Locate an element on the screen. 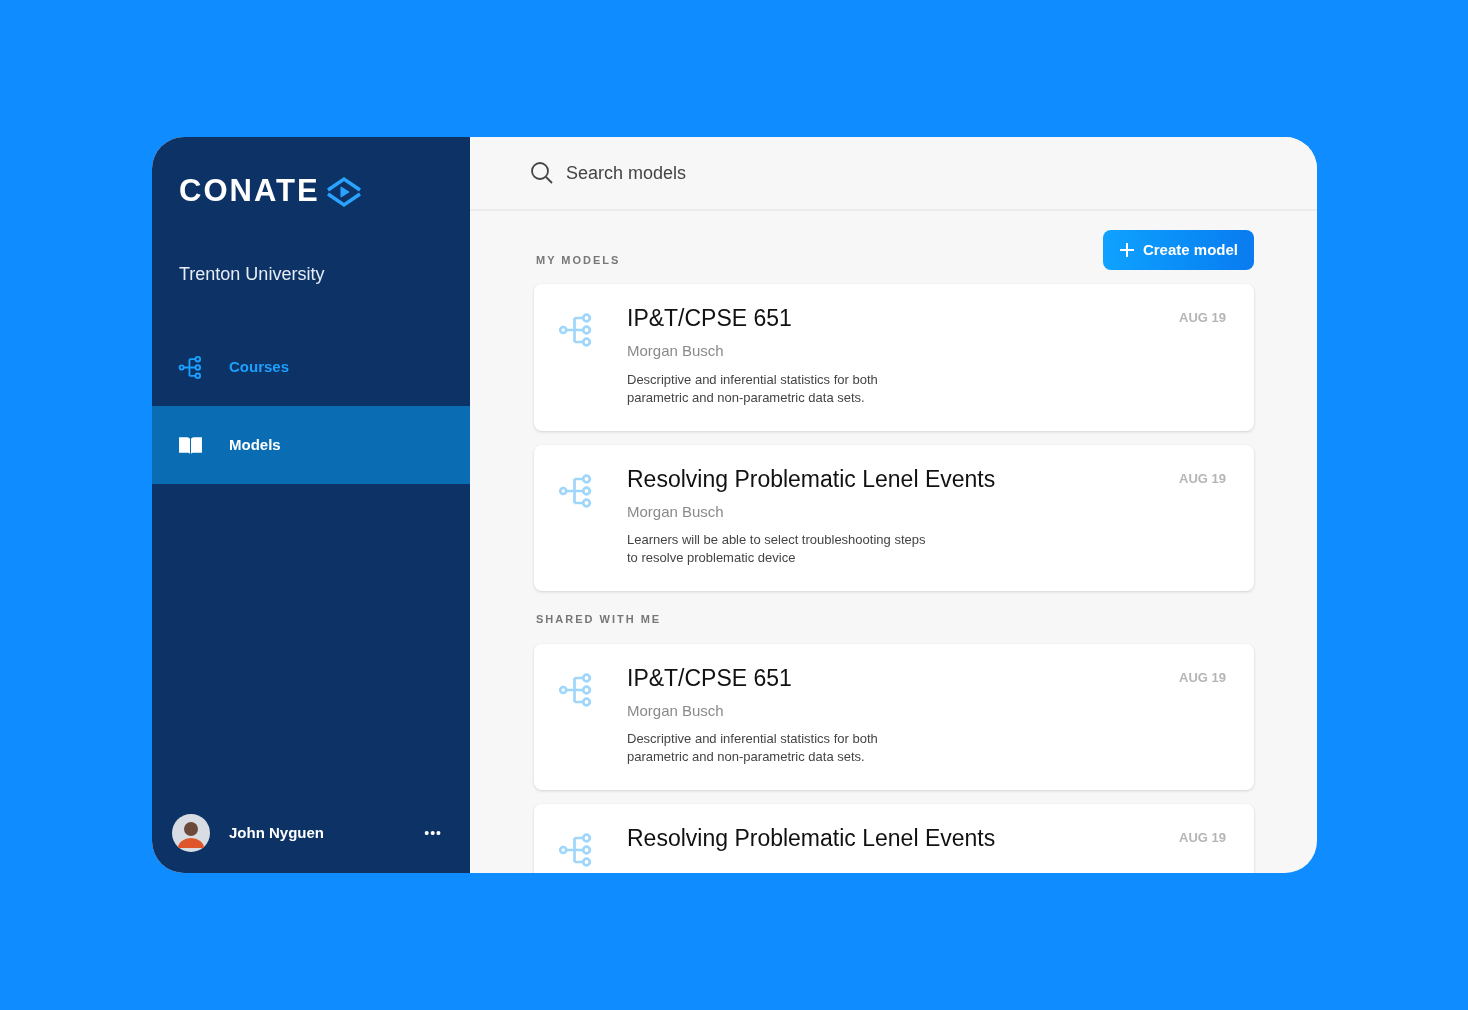  search-bar: Search models is located at coordinates (893, 174).